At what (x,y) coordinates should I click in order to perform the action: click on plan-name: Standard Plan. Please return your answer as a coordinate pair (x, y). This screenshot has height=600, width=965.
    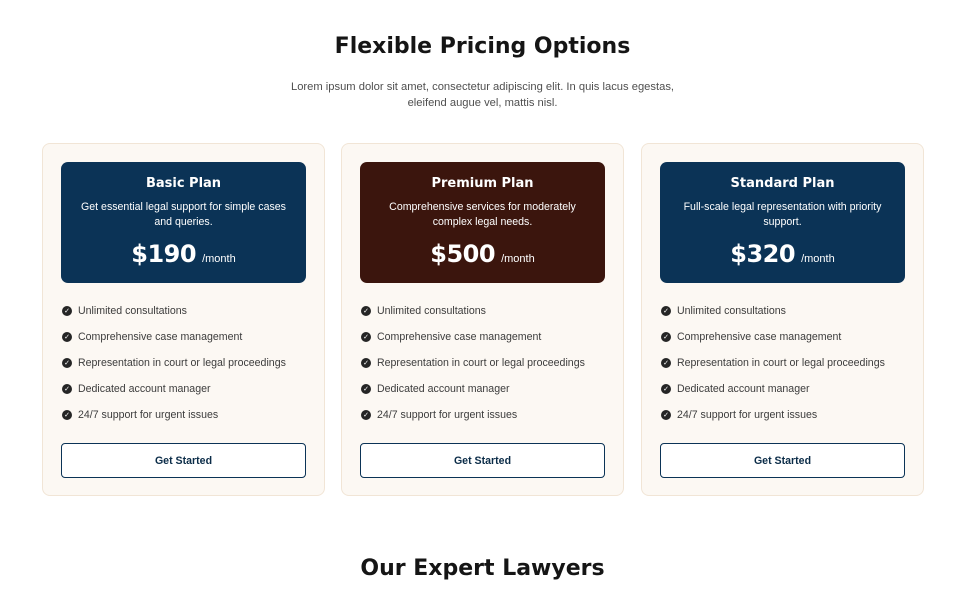
    Looking at the image, I should click on (782, 183).